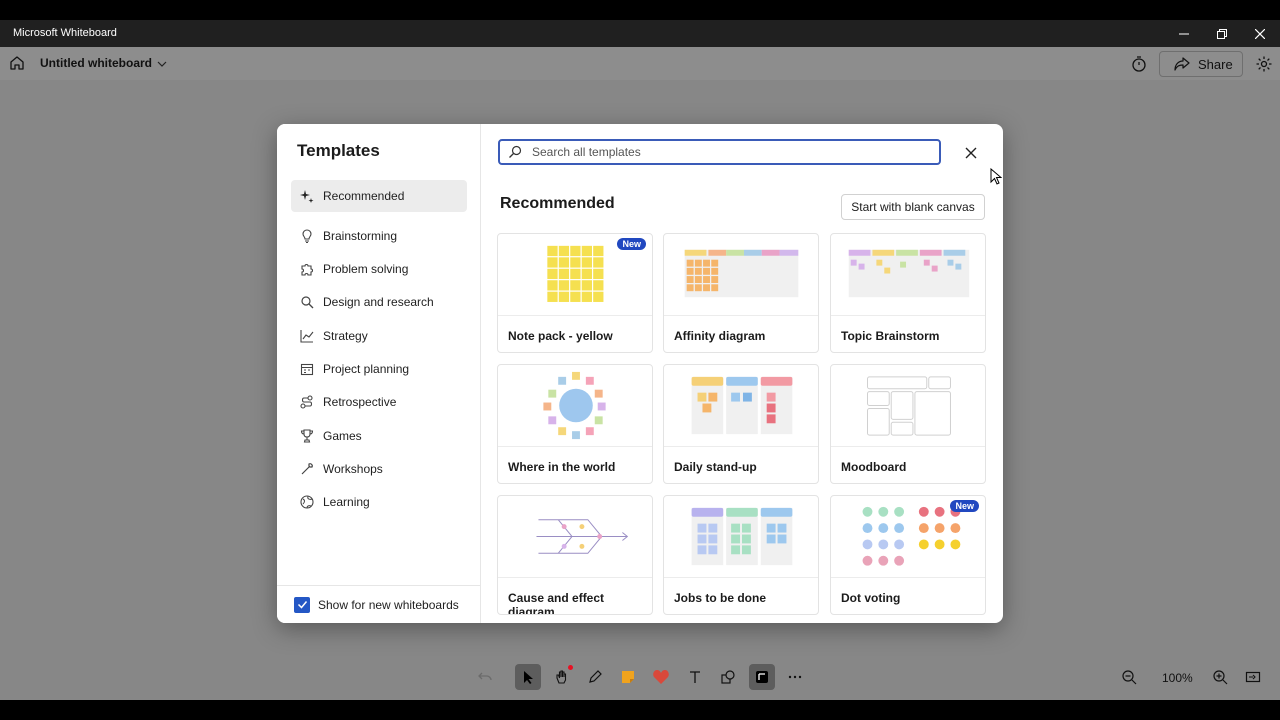 This screenshot has height=720, width=1280. I want to click on fit-to-screen-button, so click(1253, 677).